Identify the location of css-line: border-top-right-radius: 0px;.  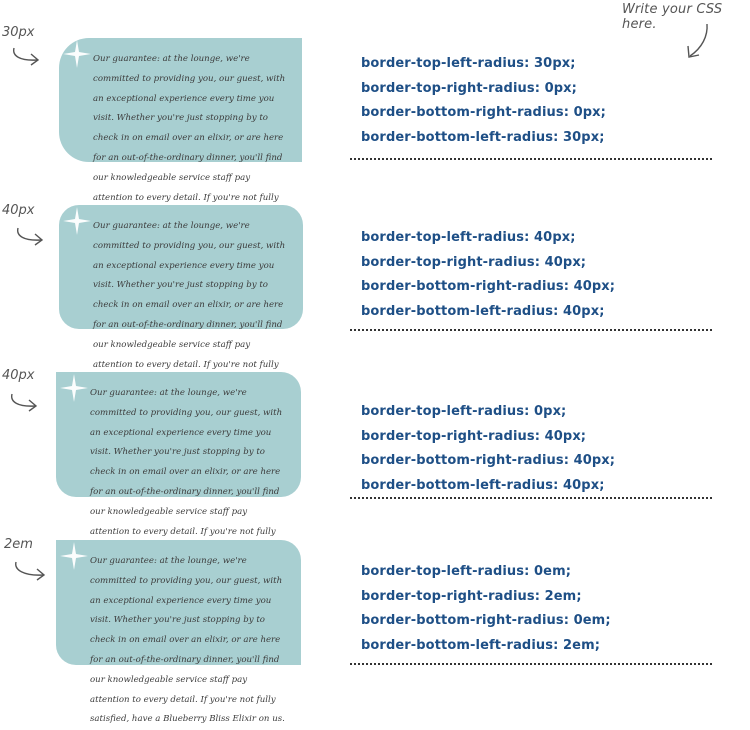
(469, 88).